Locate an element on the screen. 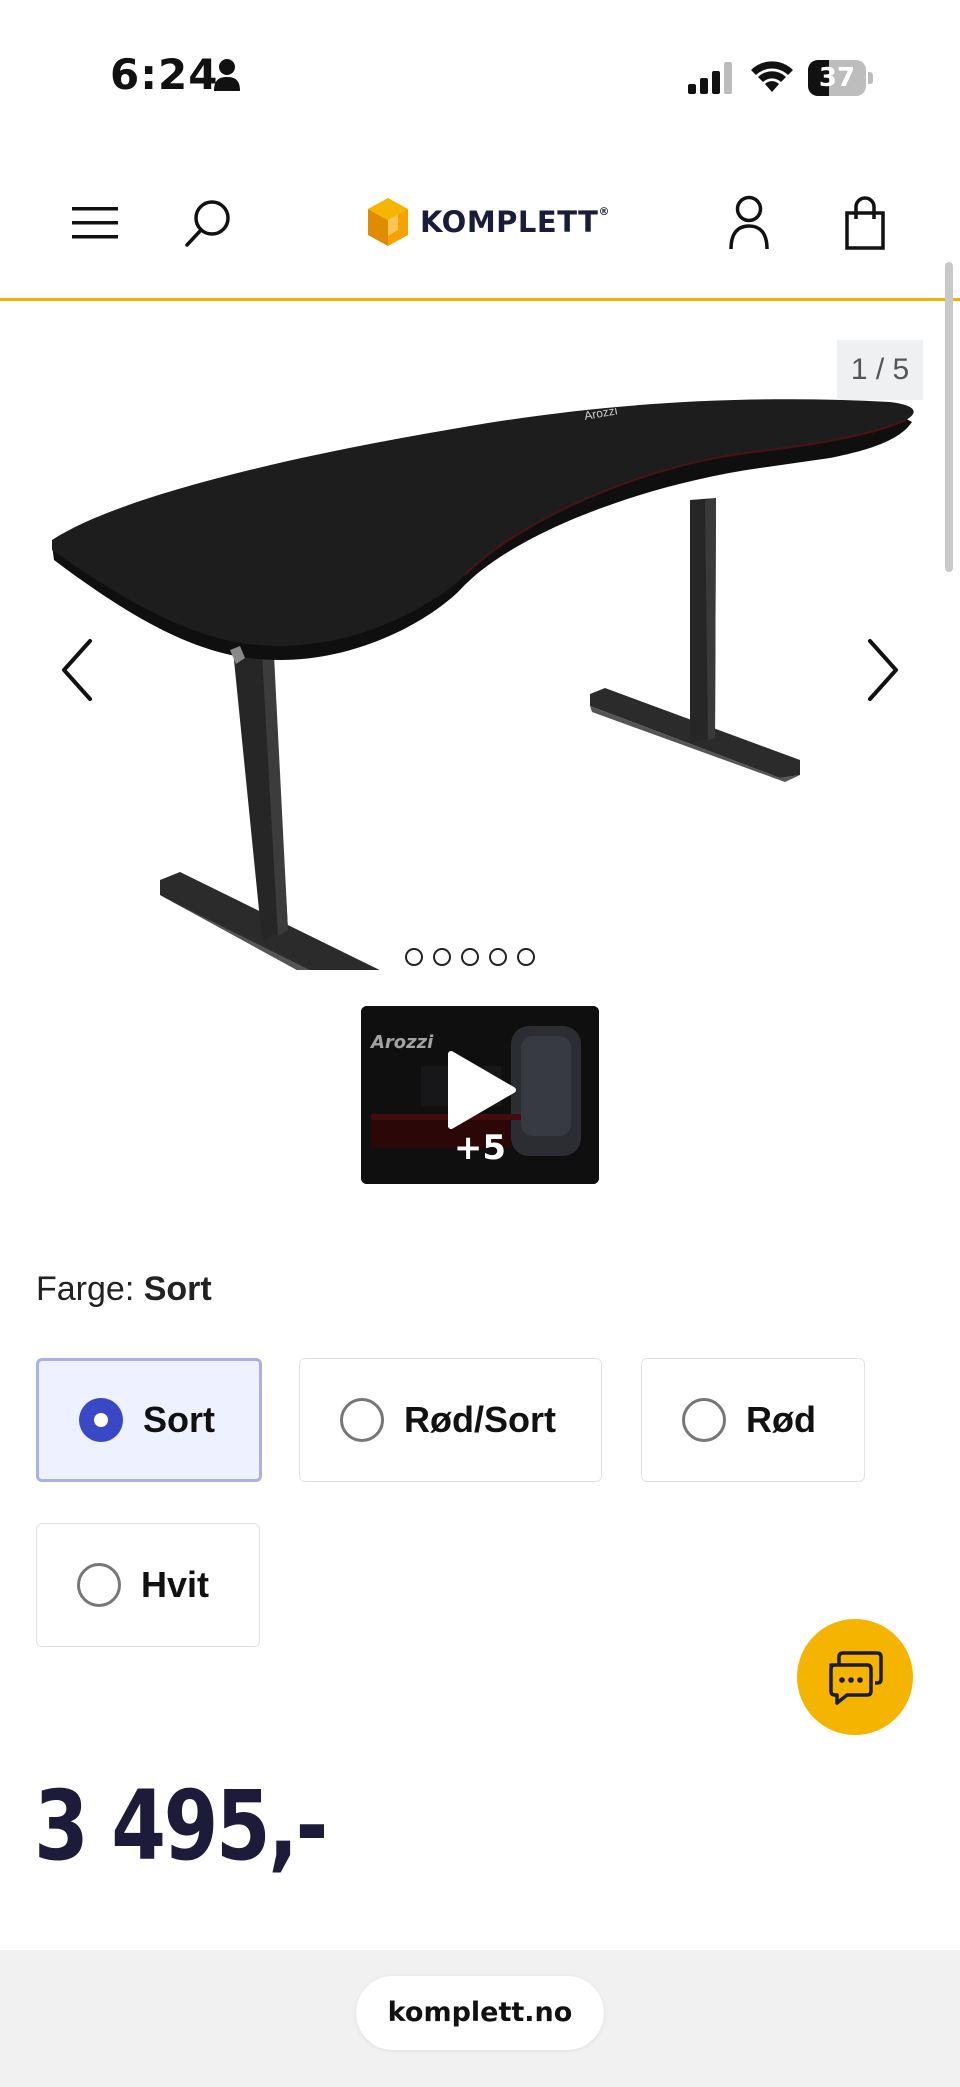 This screenshot has height=2087, width=960. battery-icon: 37 is located at coordinates (841, 78).